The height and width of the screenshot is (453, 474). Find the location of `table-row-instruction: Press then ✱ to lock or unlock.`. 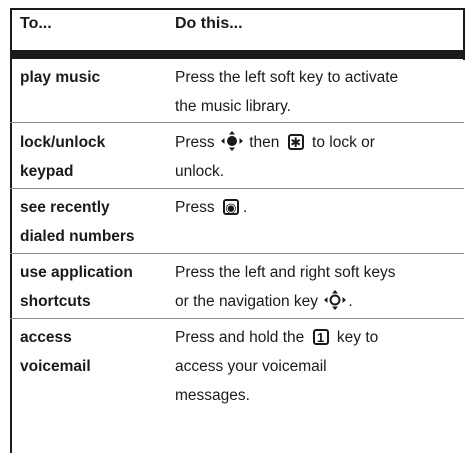

table-row-instruction: Press then ✱ to lock or unlock. is located at coordinates (317, 157).